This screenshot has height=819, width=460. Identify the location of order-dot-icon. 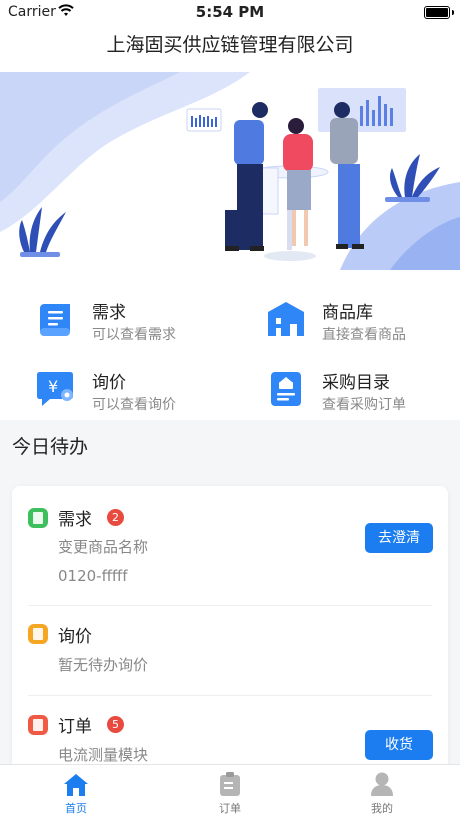
(38, 725).